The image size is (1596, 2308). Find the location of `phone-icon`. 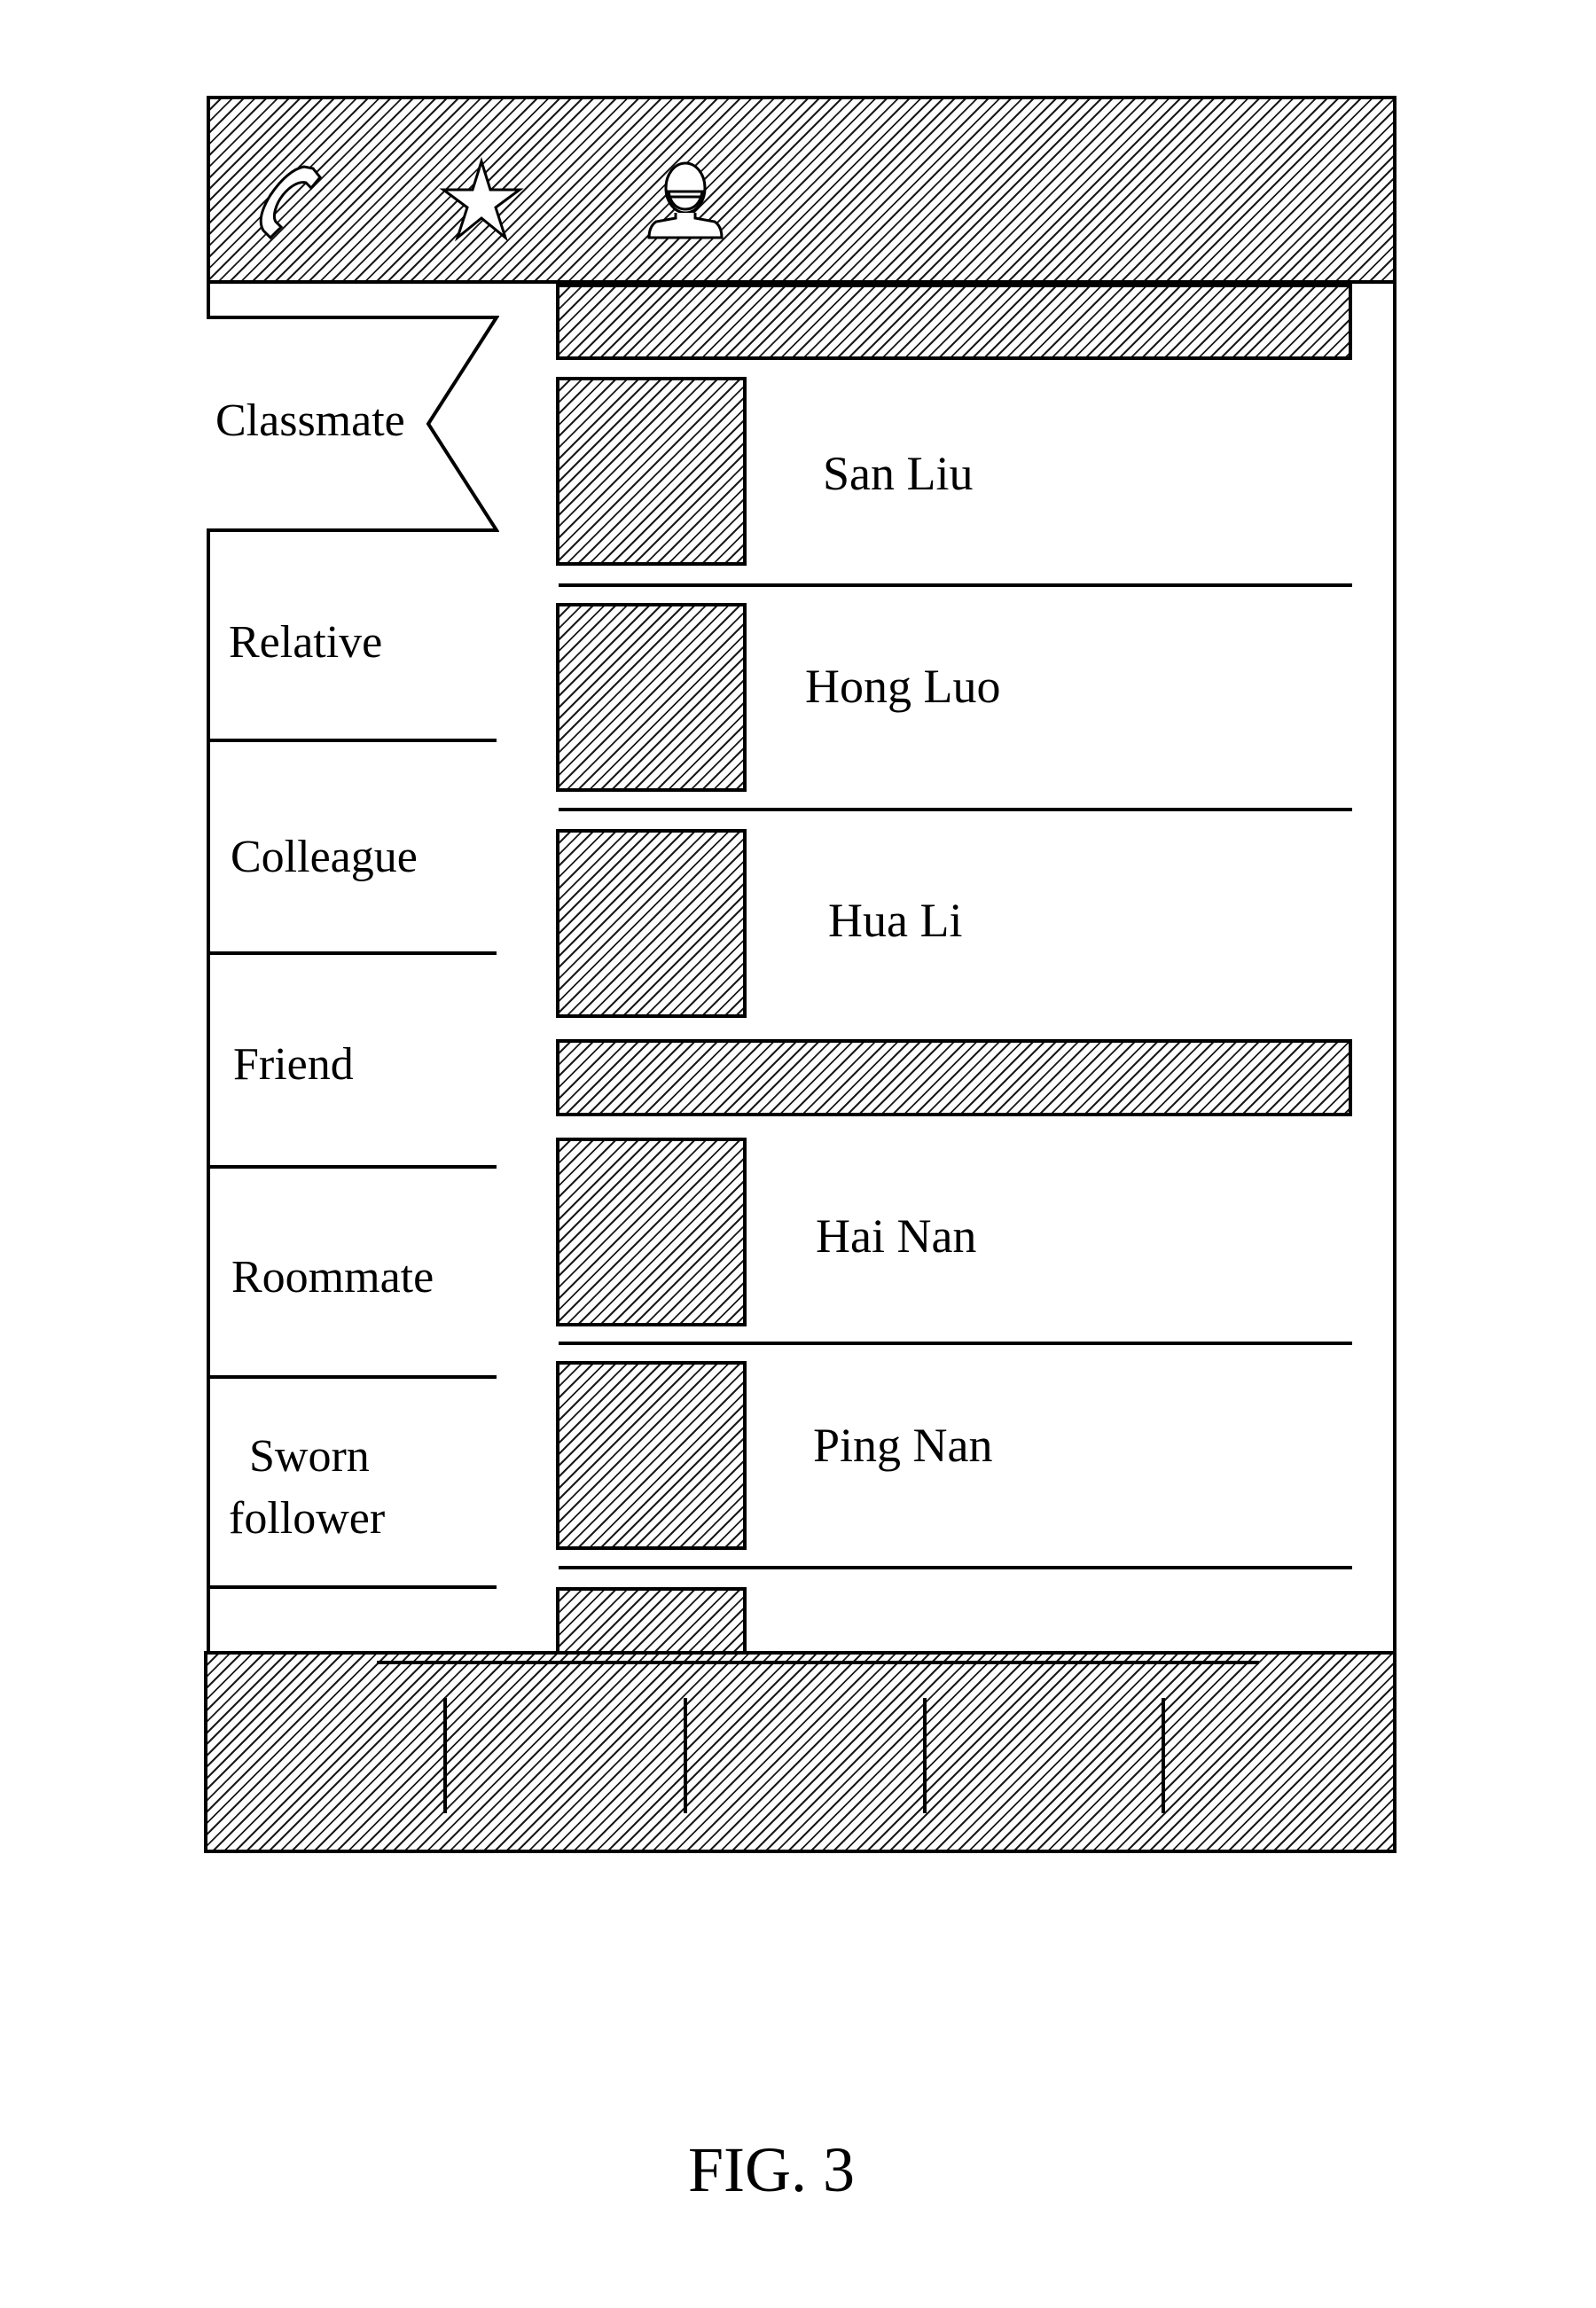

phone-icon is located at coordinates (291, 200).